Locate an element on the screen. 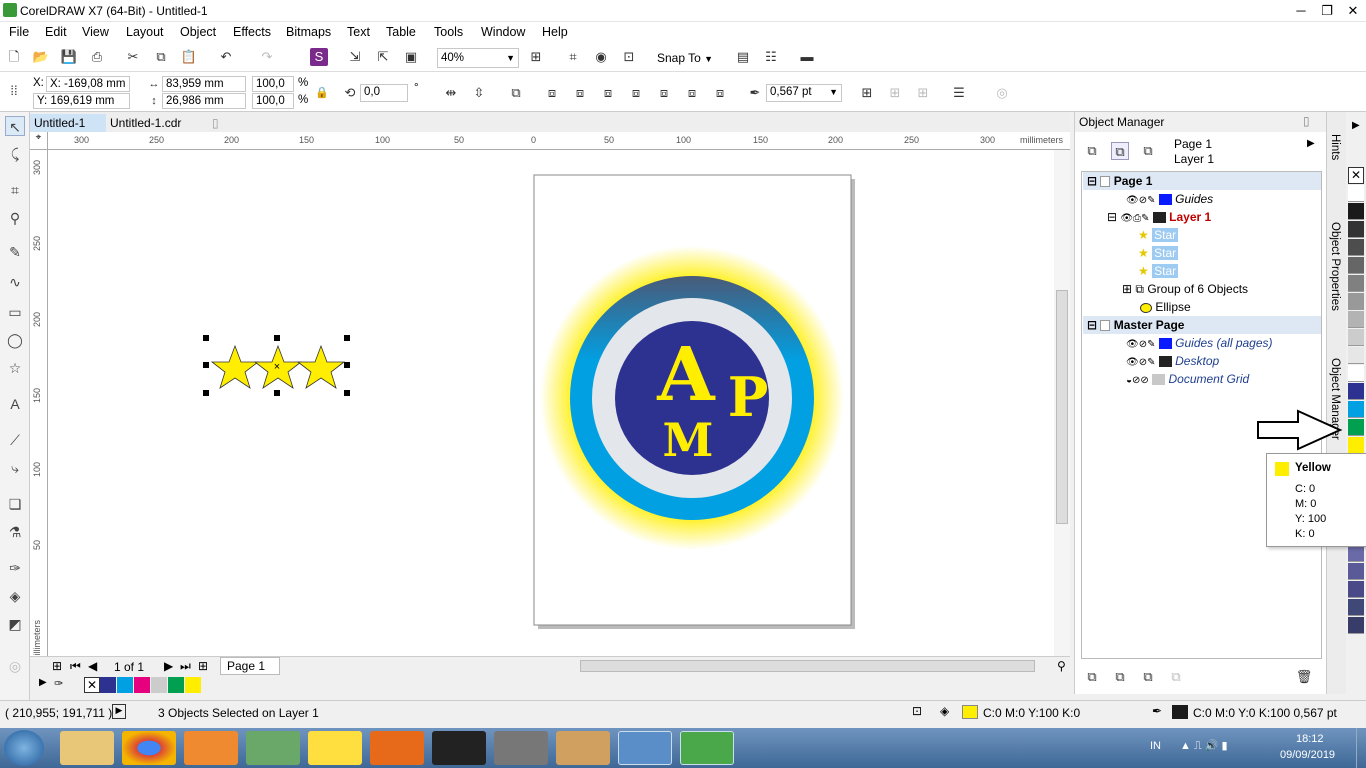 The image size is (1366, 768). palette-scroll-up-icon: ▶ is located at coordinates (1356, 125).